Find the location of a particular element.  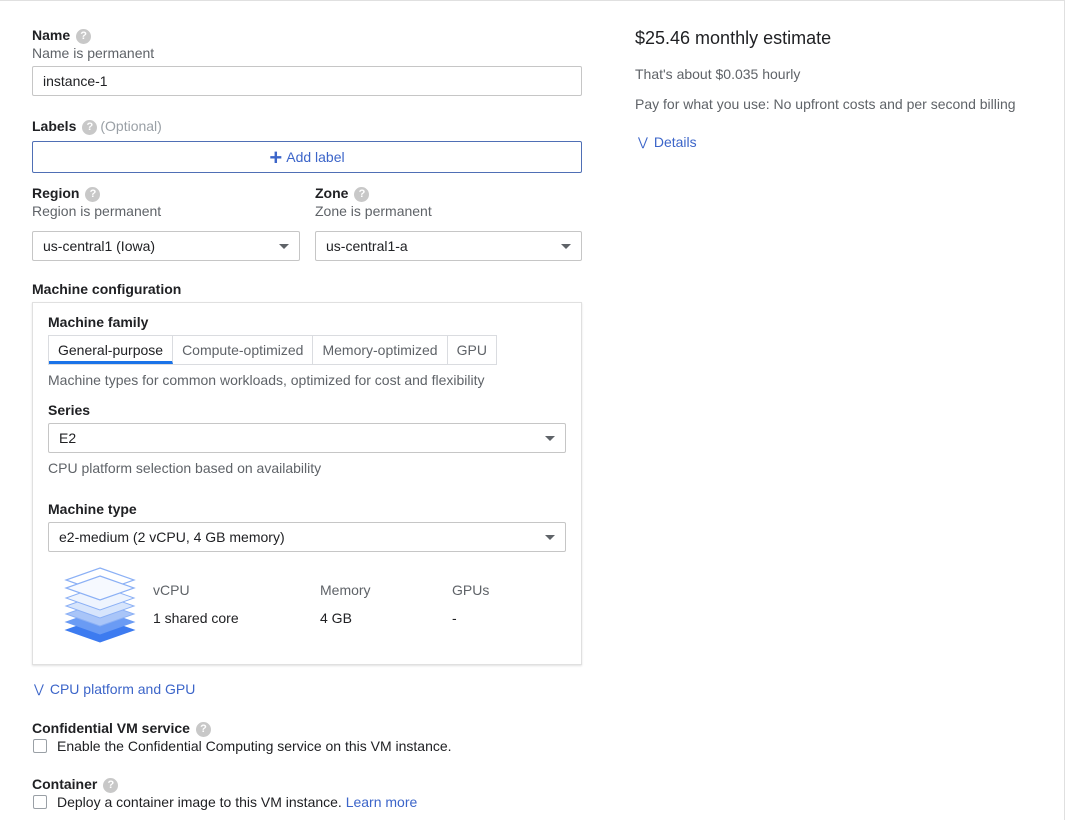

memory-header: Memory is located at coordinates (345, 590).